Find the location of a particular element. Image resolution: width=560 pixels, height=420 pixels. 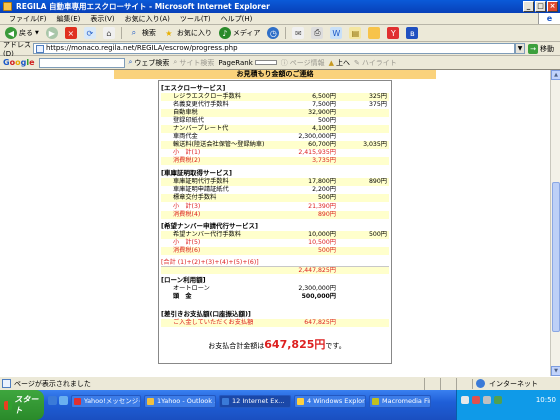

back-label: 戻る is located at coordinates (26, 33).